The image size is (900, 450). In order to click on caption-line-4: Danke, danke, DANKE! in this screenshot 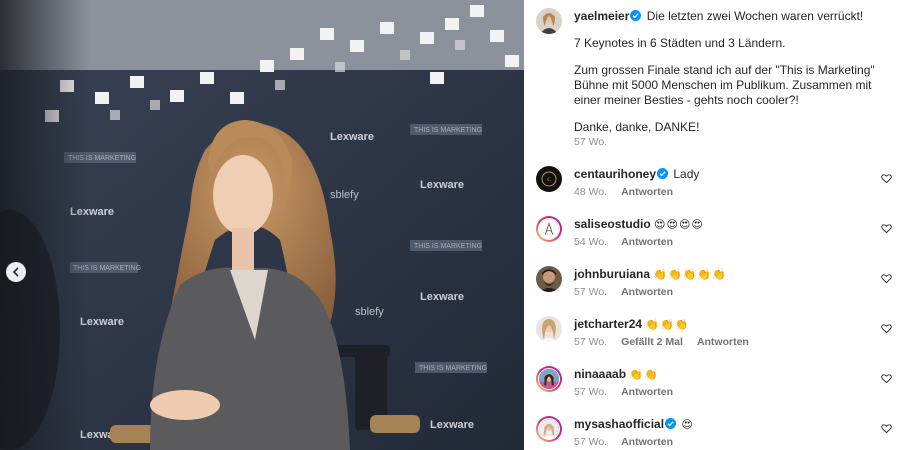, I will do `click(637, 127)`.